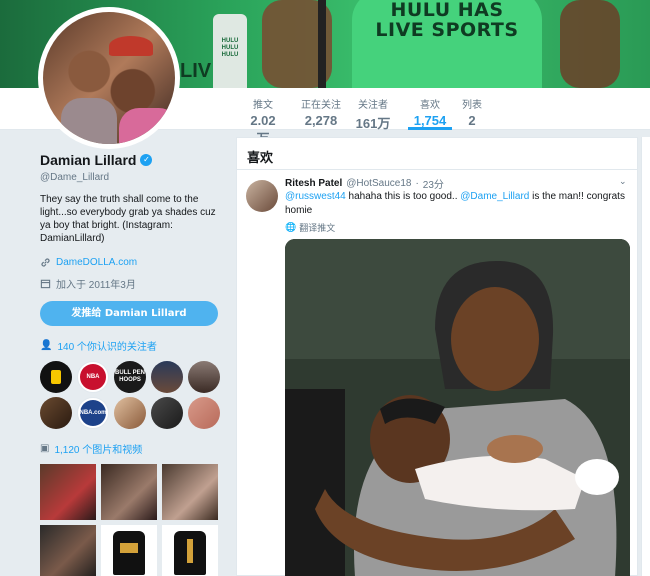 The image size is (650, 576). Describe the element at coordinates (321, 105) in the screenshot. I see `stat-label: 正在关注` at that location.